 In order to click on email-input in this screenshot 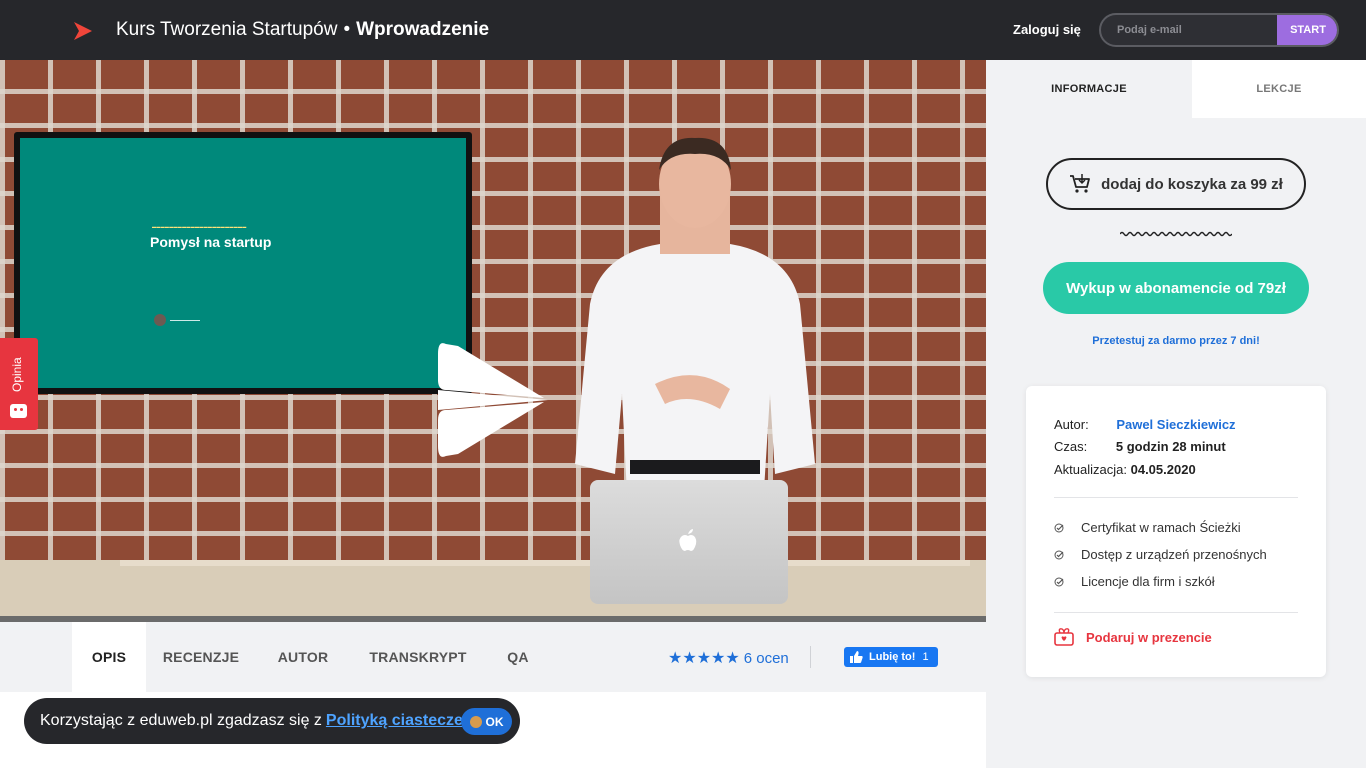, I will do `click(1189, 30)`.